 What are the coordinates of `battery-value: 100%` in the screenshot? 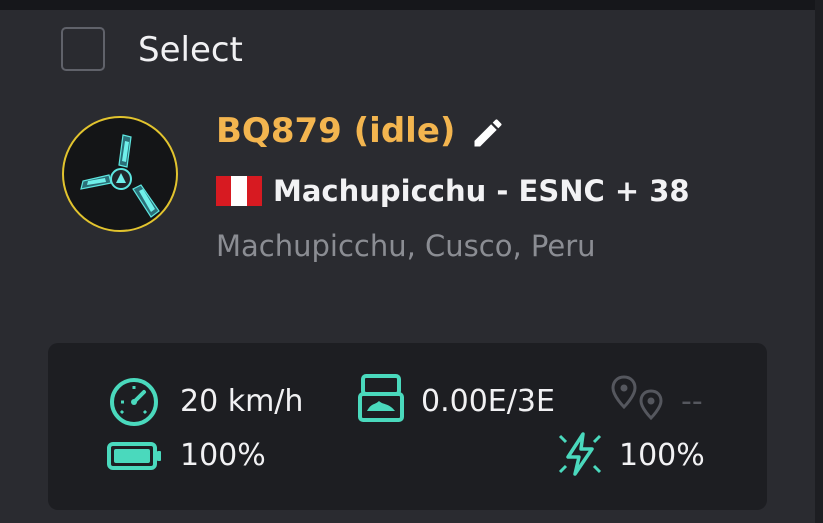 It's located at (223, 455).